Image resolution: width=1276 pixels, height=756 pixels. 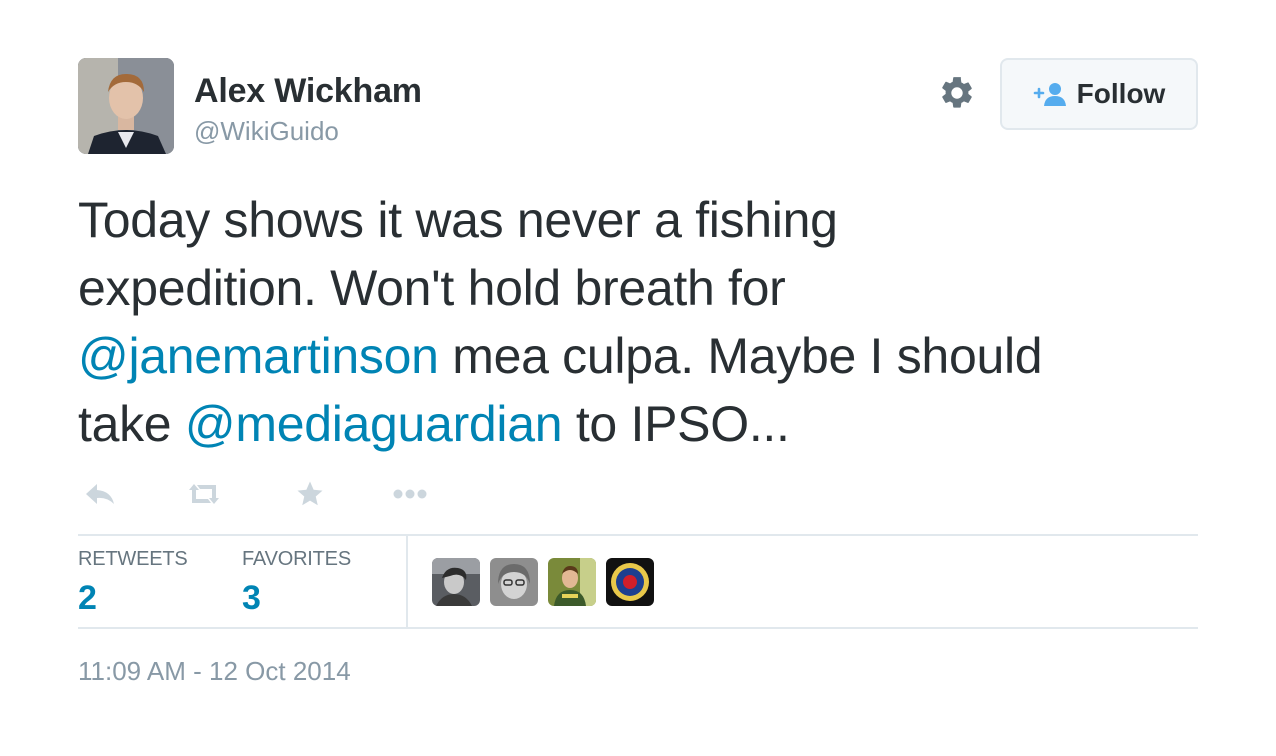 I want to click on follow-button: Follow, so click(x=1099, y=94).